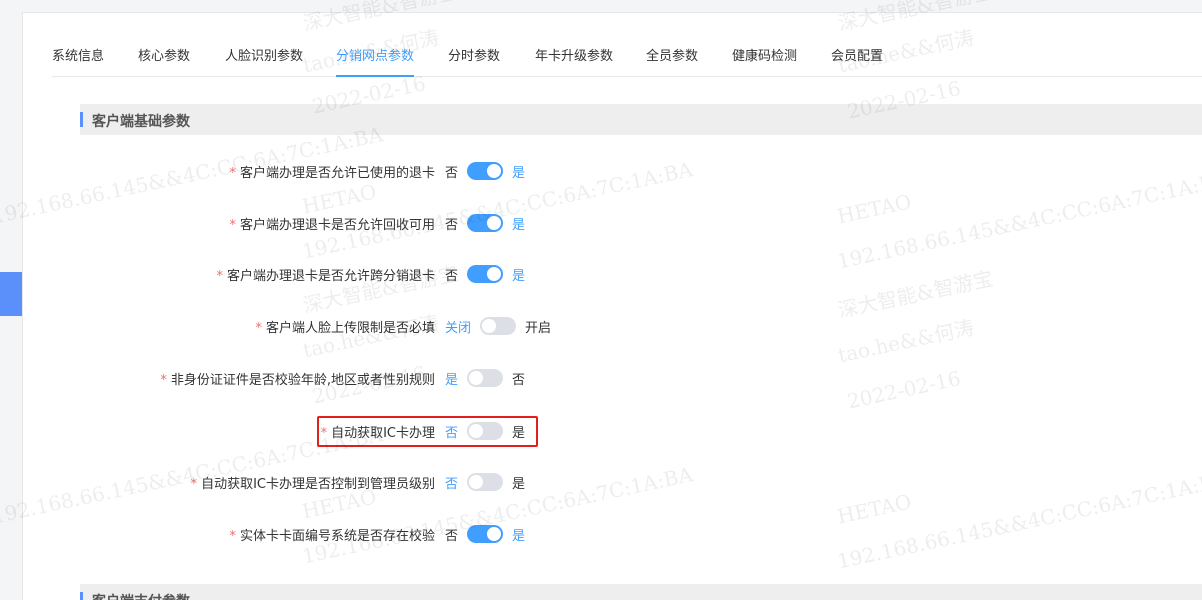  What do you see at coordinates (601, 274) in the screenshot?
I see `form-row-cross-distribution-refund: * 客户端办理退卡是否允许跨分销退卡 否 是` at bounding box center [601, 274].